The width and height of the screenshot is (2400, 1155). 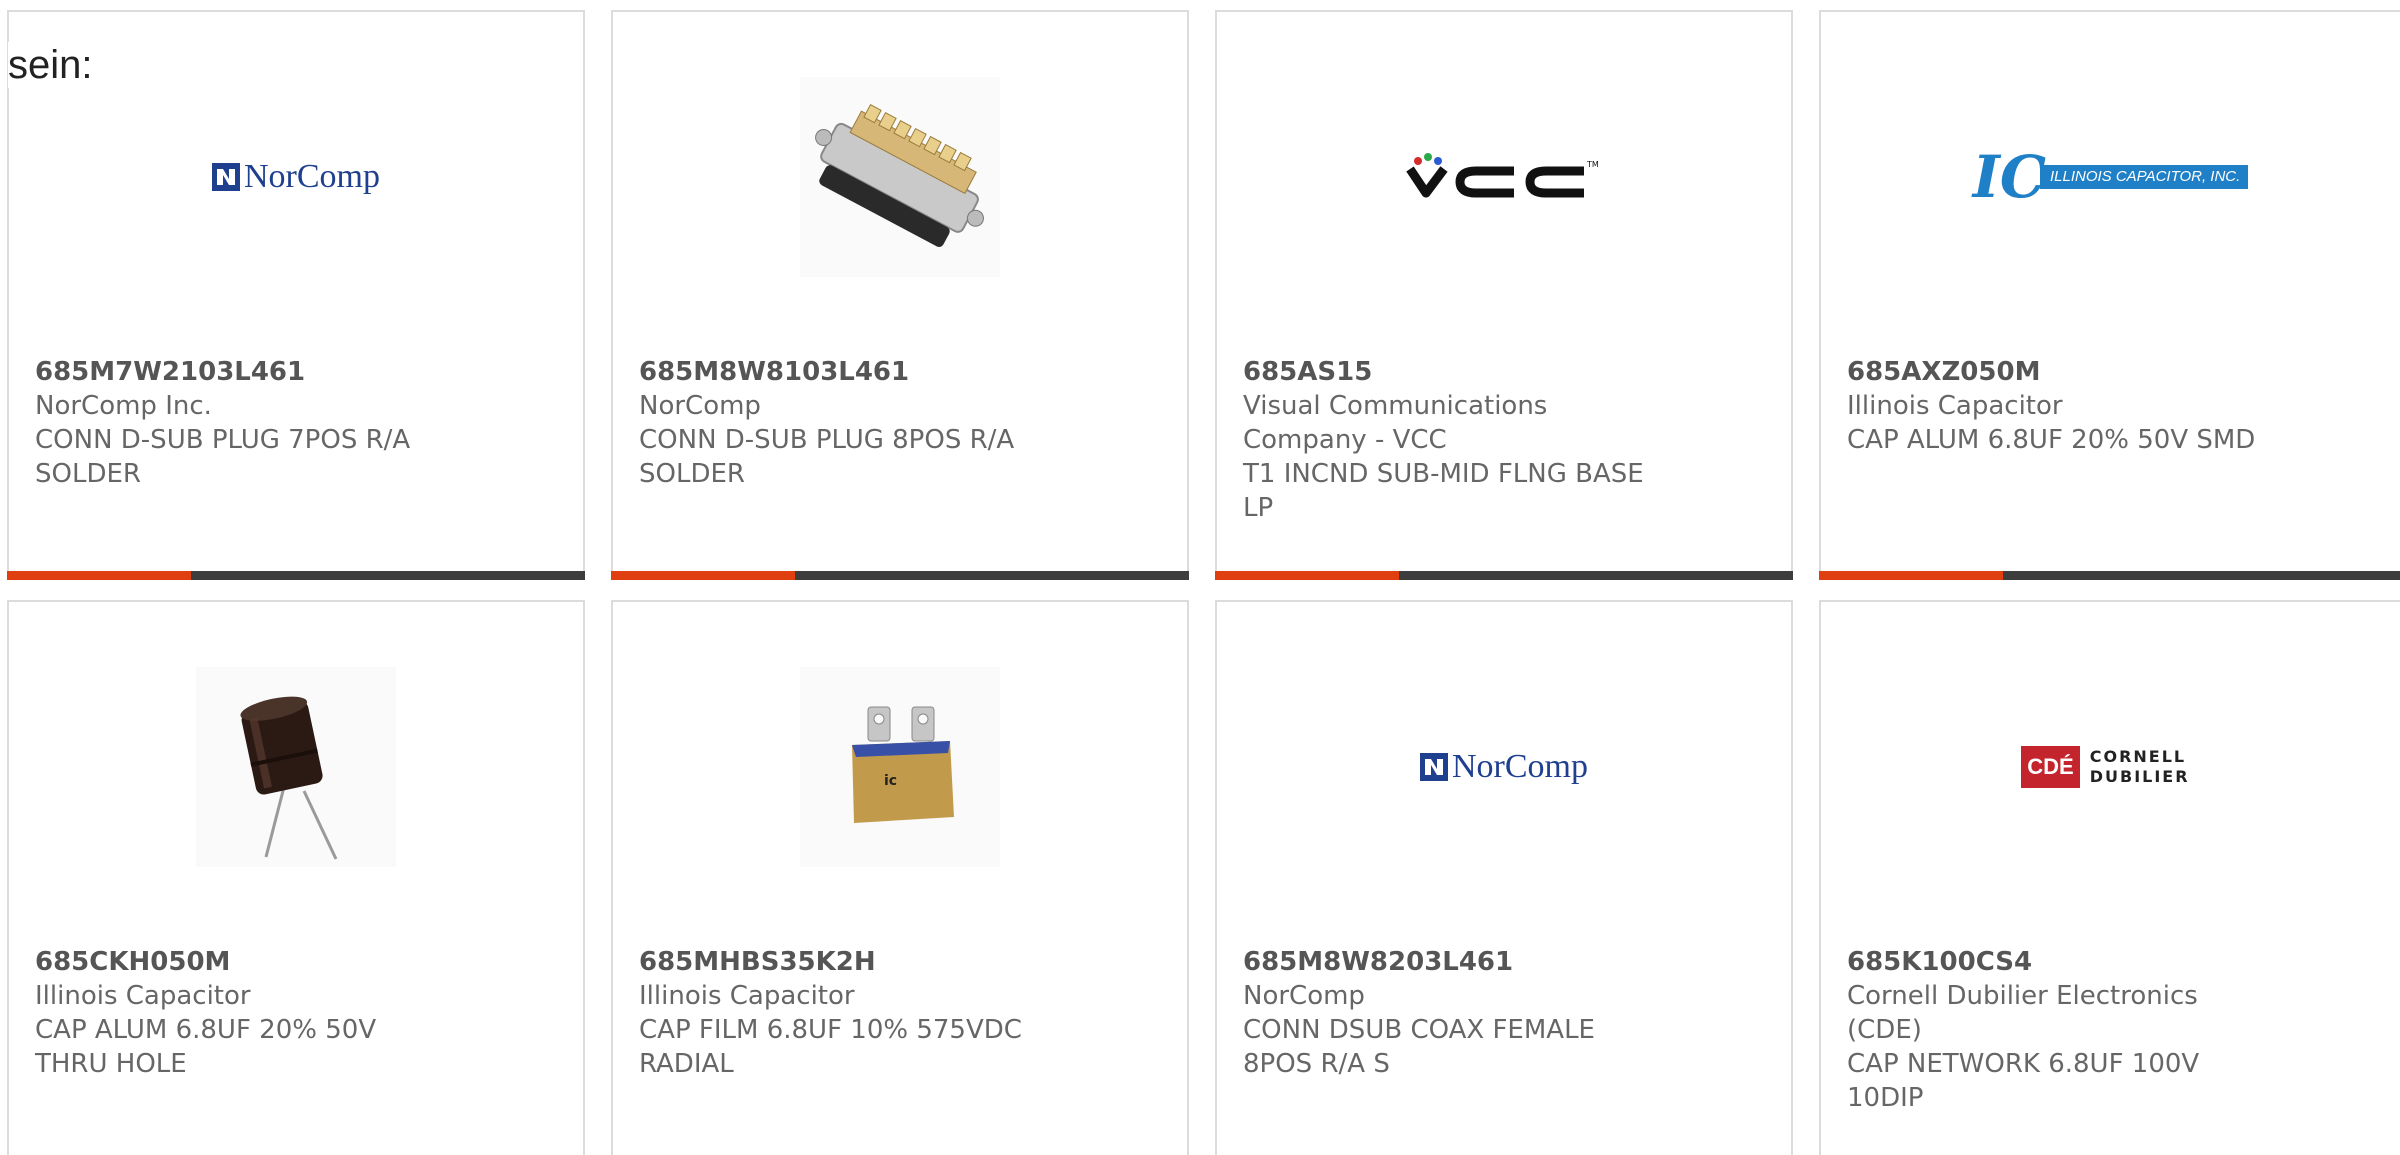 I want to click on ic-mark-icon: IC, so click(x=2009, y=177).